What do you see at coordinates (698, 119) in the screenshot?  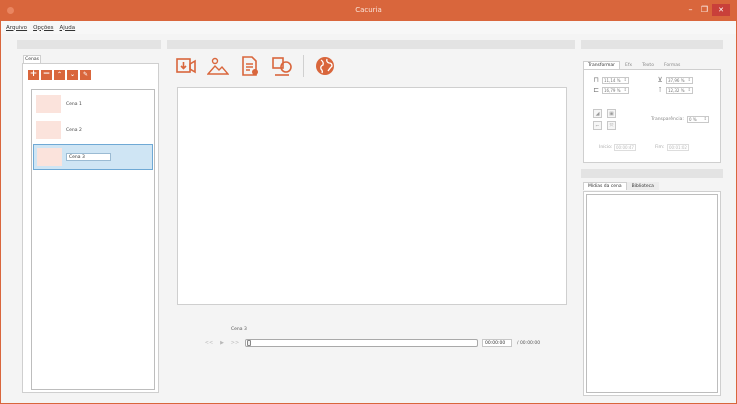 I see `transparency-spin: 0 %` at bounding box center [698, 119].